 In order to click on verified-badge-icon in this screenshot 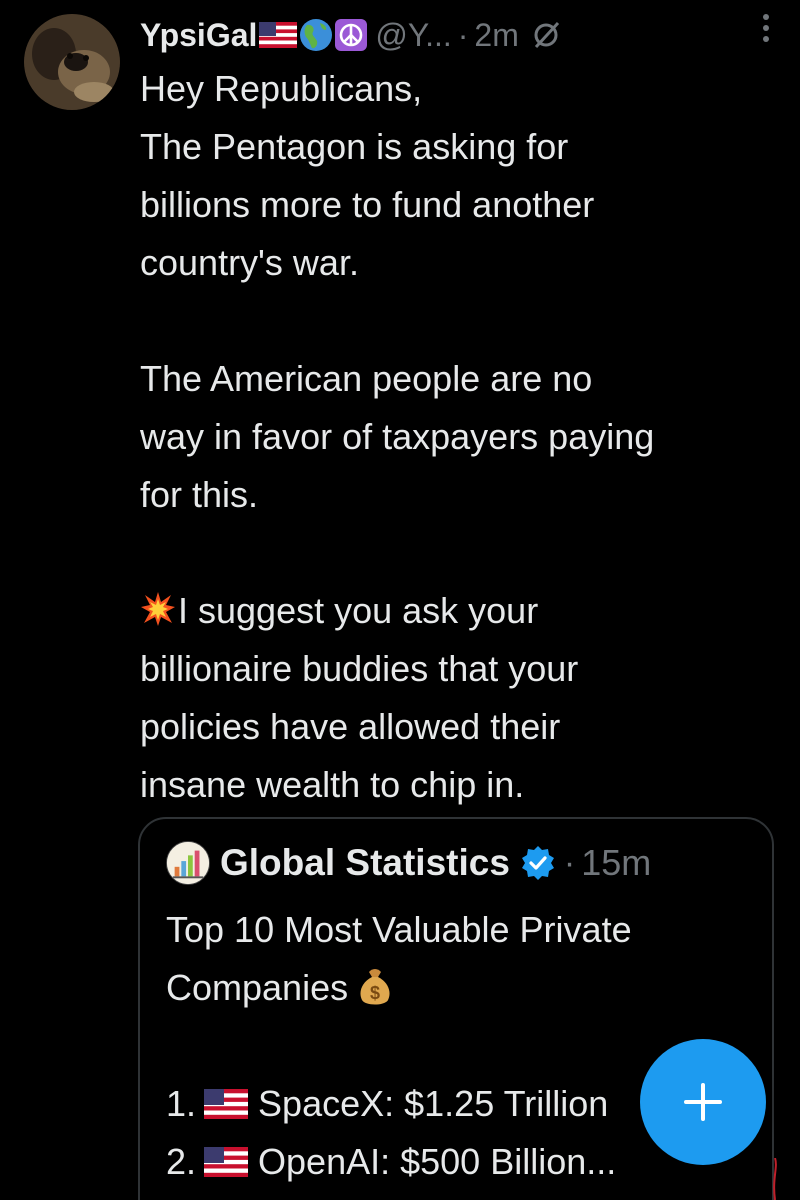, I will do `click(537, 863)`.